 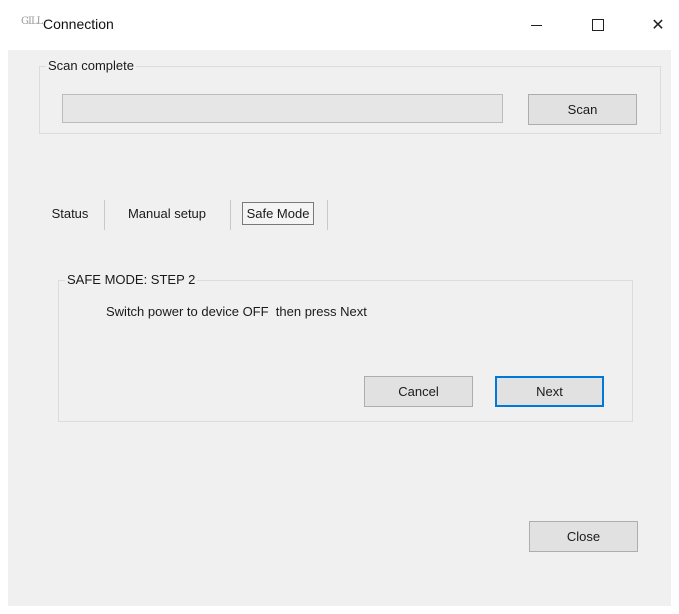 I want to click on tab-status: Status, so click(x=70, y=213).